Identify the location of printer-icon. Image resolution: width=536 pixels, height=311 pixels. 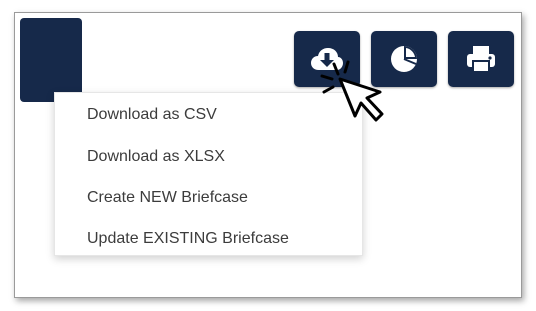
(481, 59).